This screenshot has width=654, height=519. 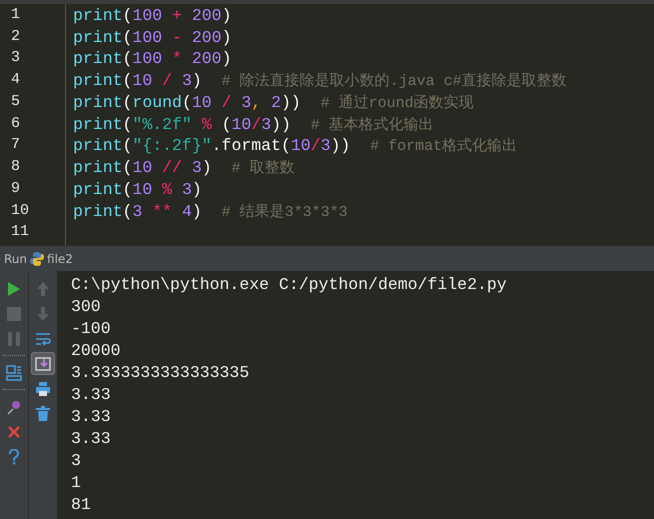 I want to click on console-output-line: C:\python\python.exe C:/python/demo/file2.py, so click(x=289, y=285).